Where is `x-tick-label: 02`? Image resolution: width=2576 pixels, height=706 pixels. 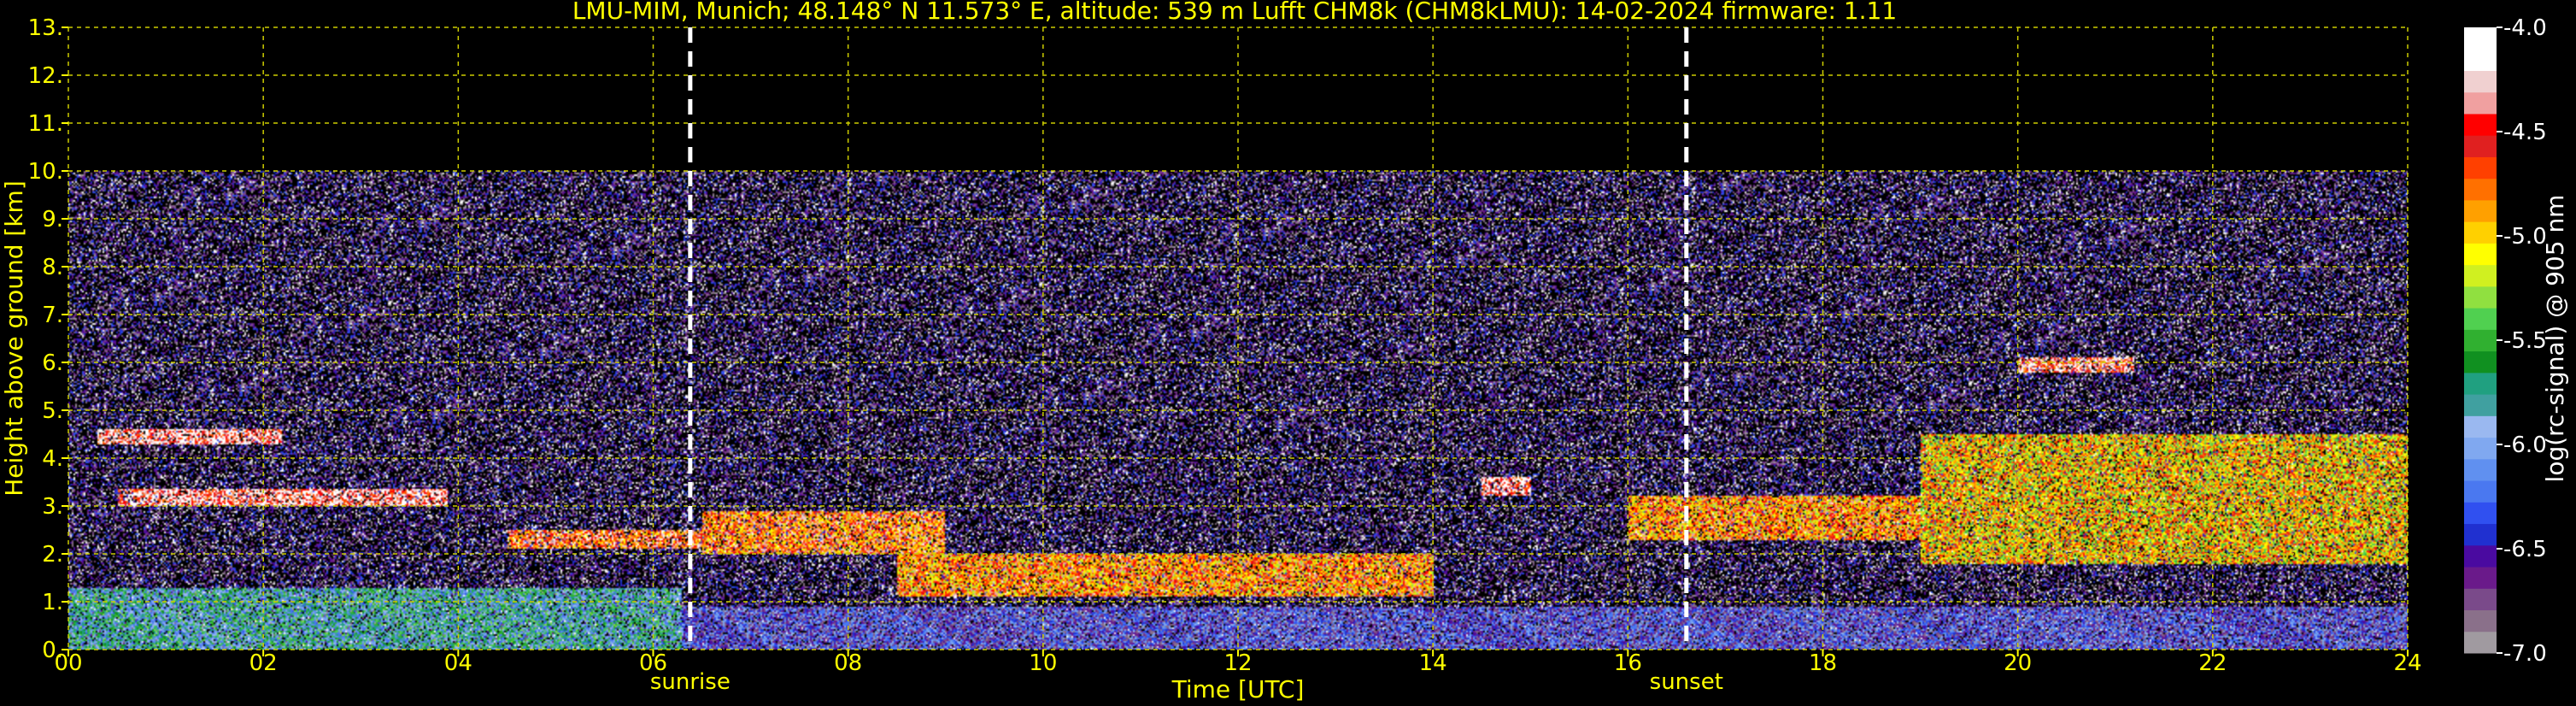
x-tick-label: 02 is located at coordinates (263, 663).